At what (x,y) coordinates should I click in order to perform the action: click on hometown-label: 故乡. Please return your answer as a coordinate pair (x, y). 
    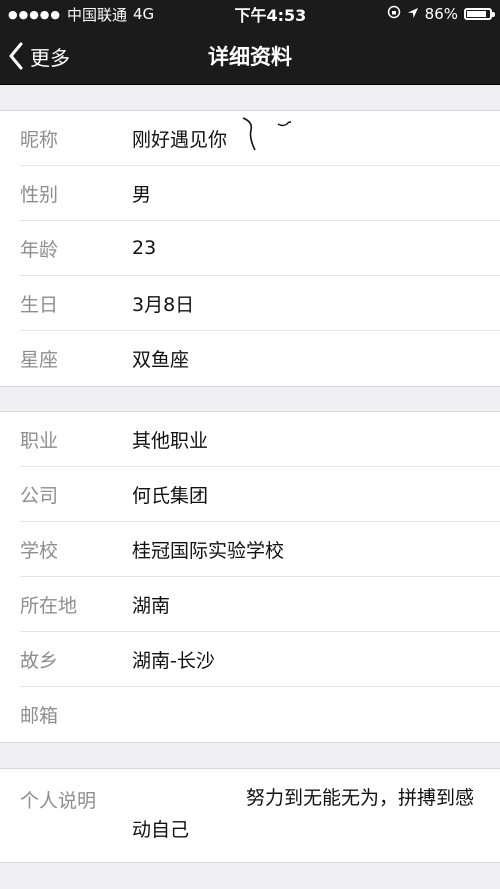
    Looking at the image, I should click on (39, 660).